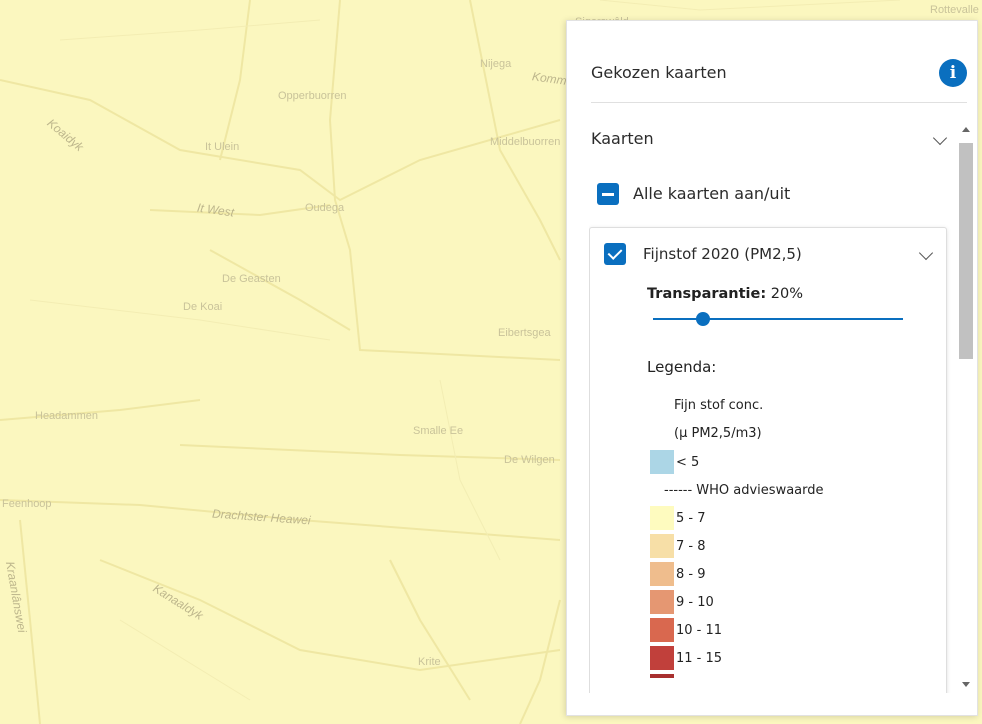 The height and width of the screenshot is (724, 982). I want to click on transparency-value: 20%, so click(786, 294).